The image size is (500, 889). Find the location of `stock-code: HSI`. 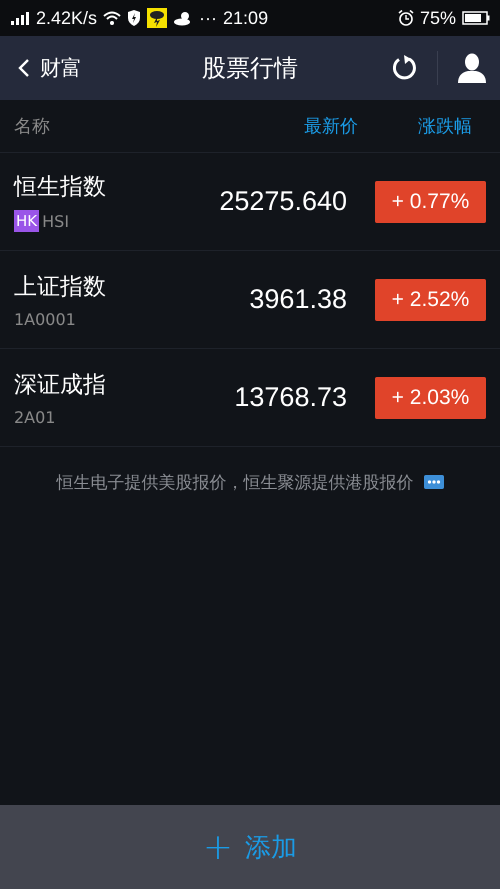

stock-code: HSI is located at coordinates (56, 221).